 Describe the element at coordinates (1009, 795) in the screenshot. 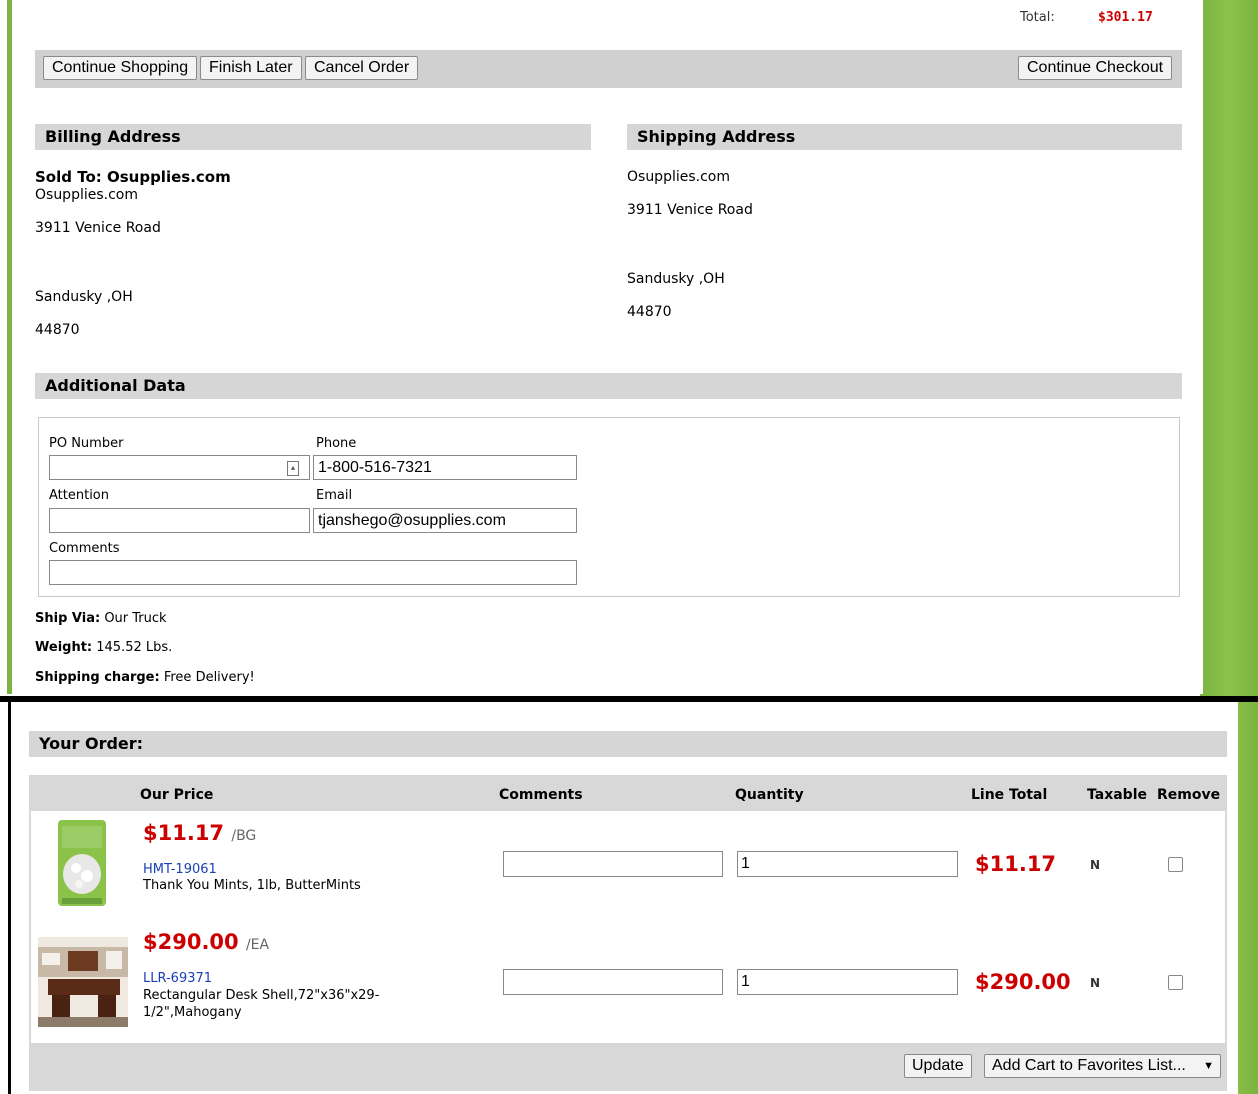

I see `col-line-total: Line Total` at that location.